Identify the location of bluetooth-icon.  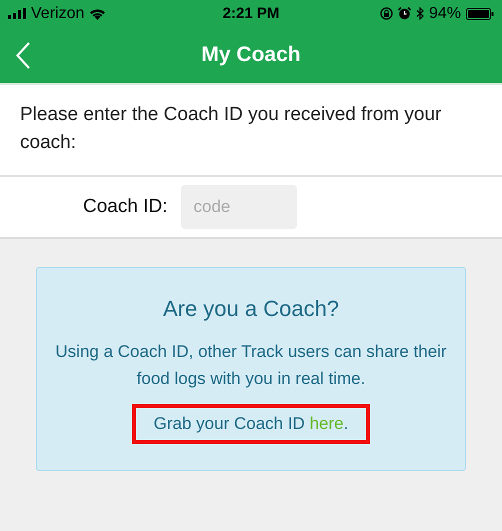
(420, 13).